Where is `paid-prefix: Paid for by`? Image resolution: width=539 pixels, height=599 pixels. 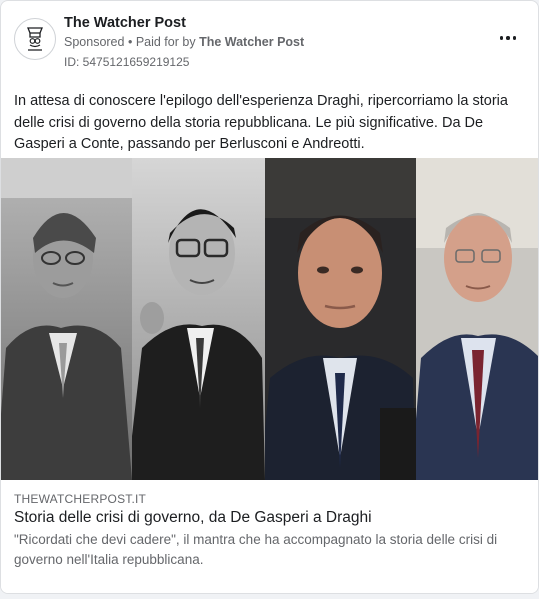
paid-prefix: Paid for by is located at coordinates (165, 42).